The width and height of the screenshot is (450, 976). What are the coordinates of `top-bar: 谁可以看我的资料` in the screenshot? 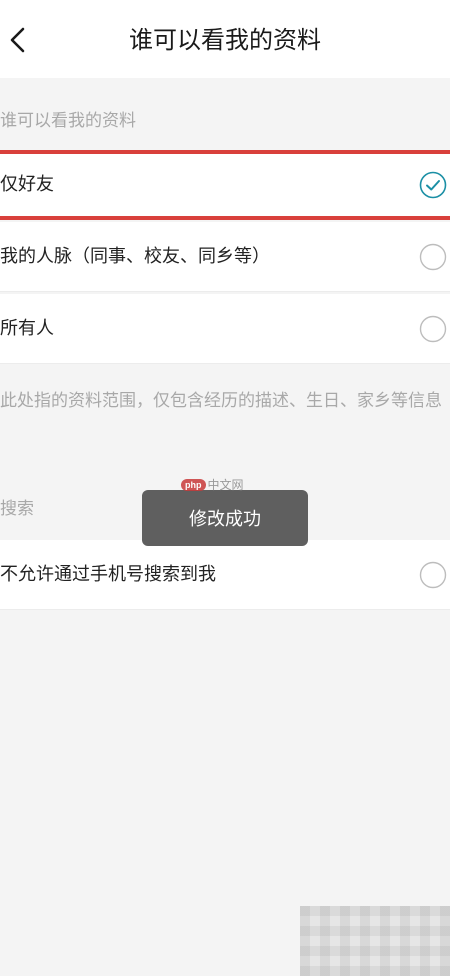 It's located at (225, 39).